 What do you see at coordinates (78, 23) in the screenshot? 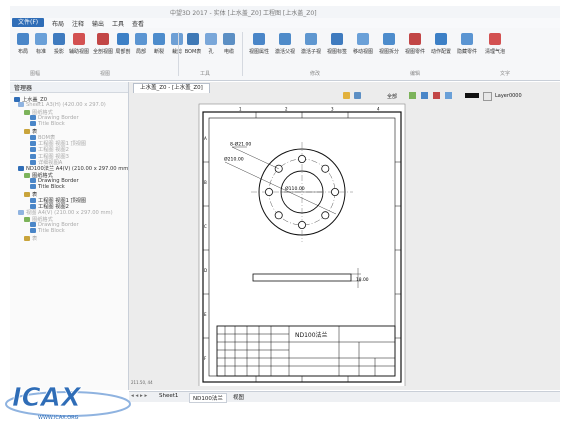
I see `menu-item-annotate: 注释` at bounding box center [78, 23].